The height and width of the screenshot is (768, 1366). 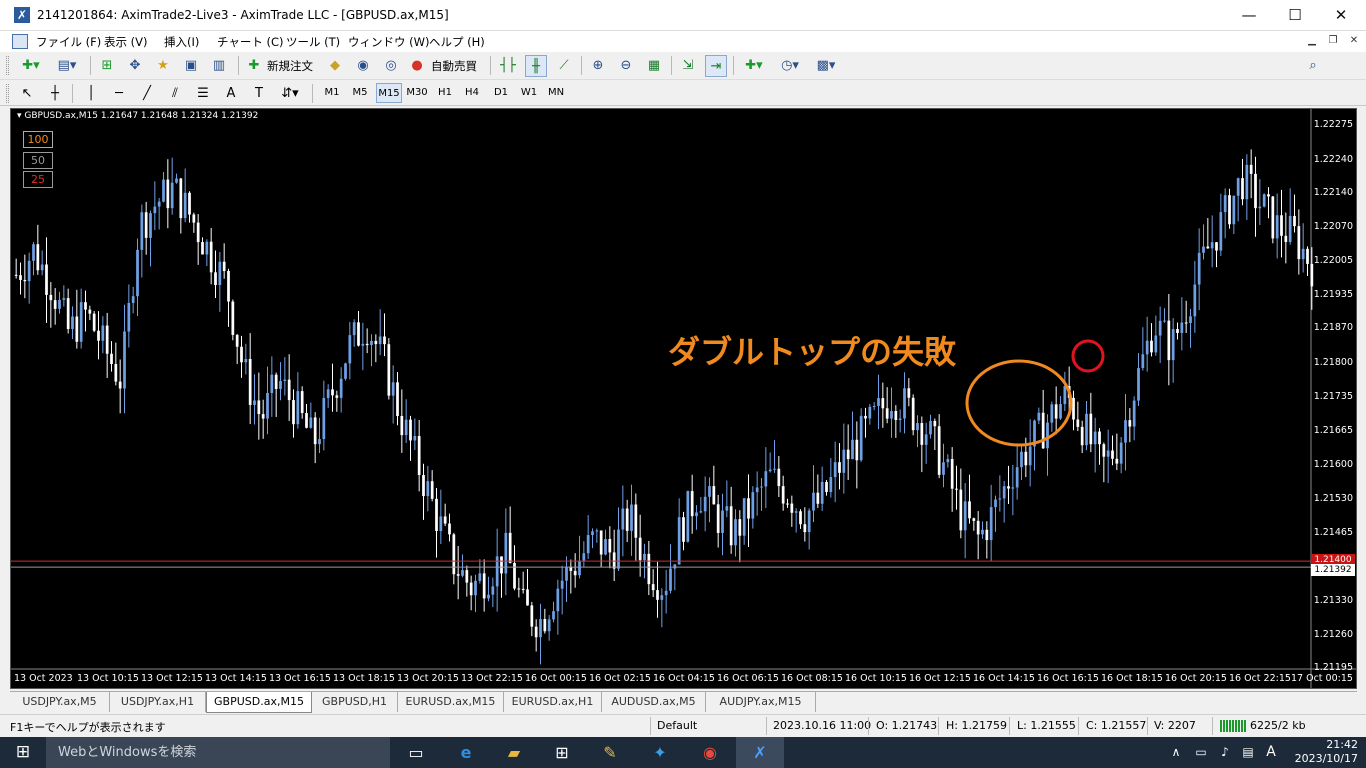 I want to click on taskbar-search: WebとWindowsを検索, so click(x=218, y=752).